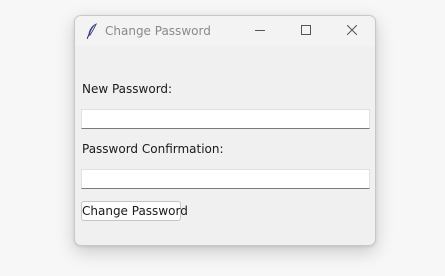  Describe the element at coordinates (92, 31) in the screenshot. I see `feather-icon` at that location.